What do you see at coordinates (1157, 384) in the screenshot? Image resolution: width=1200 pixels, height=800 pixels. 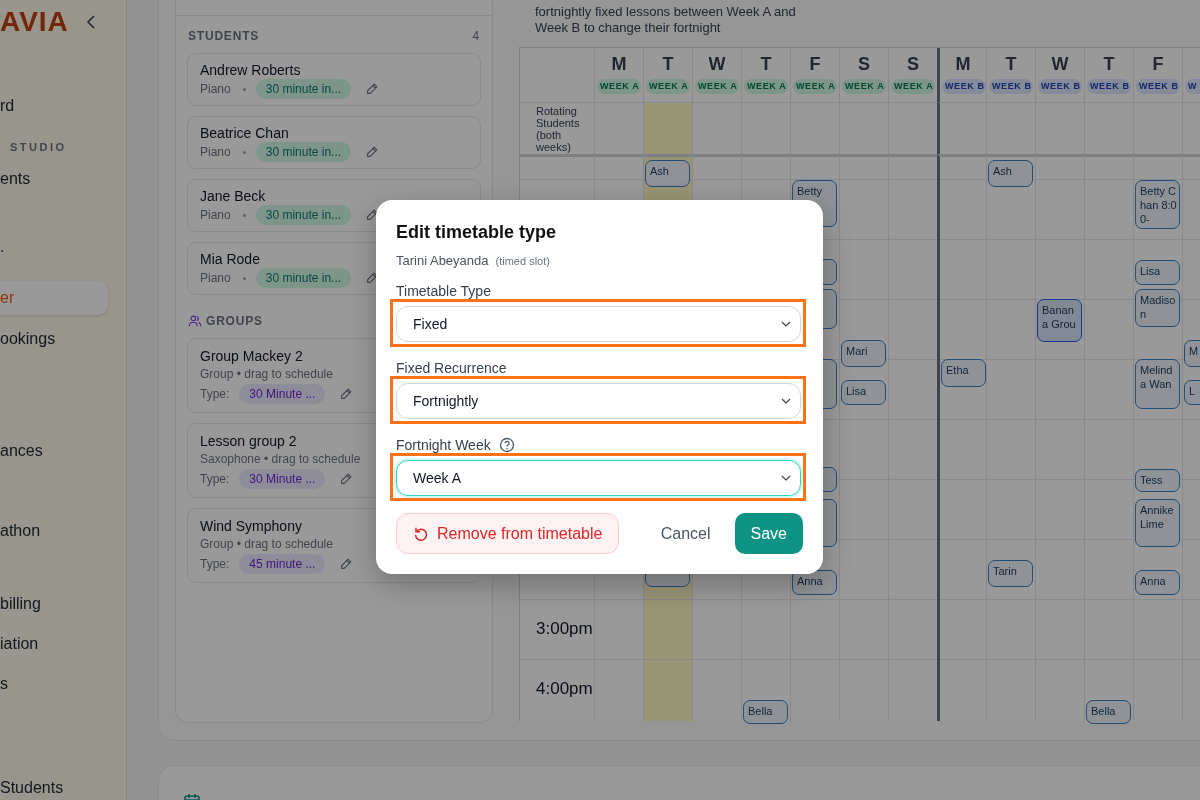 I see `lesson-event: Melinda Wan` at bounding box center [1157, 384].